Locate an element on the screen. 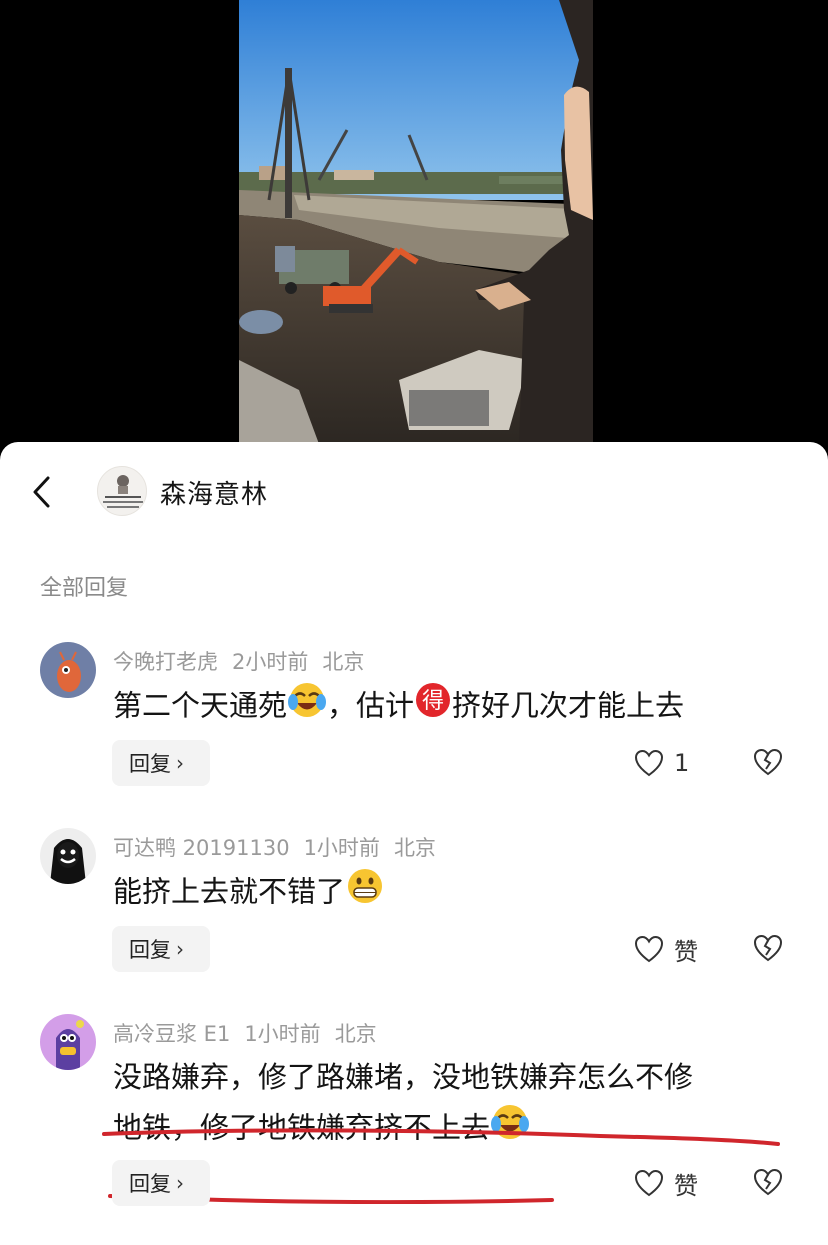  comment-meta: 可达鸭 20191130 1小时前 北京 is located at coordinates (281, 847).